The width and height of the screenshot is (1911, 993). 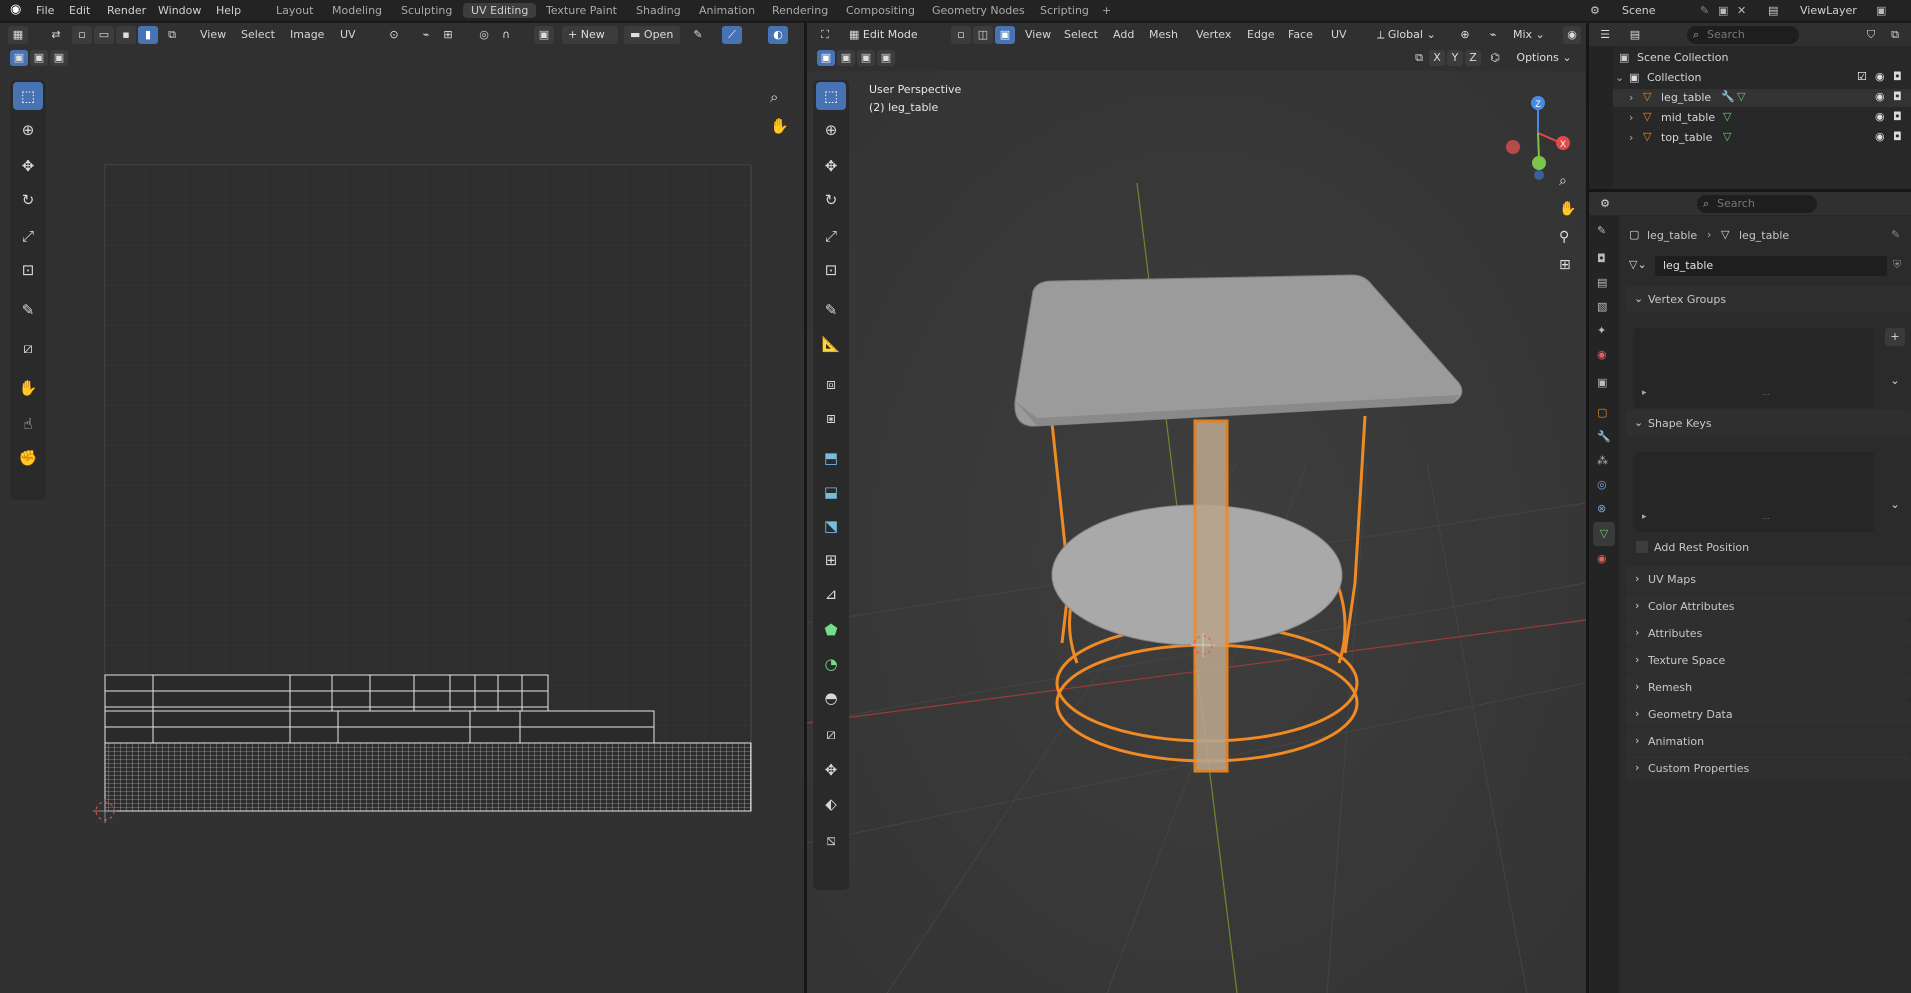 What do you see at coordinates (1642, 547) in the screenshot?
I see `checkbox-icon` at bounding box center [1642, 547].